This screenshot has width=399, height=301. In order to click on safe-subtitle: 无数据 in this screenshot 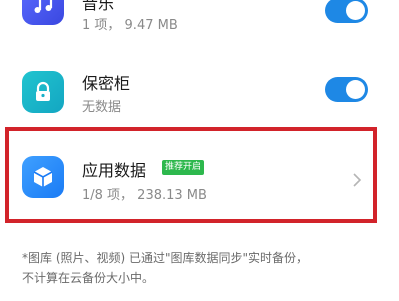, I will do `click(102, 107)`.